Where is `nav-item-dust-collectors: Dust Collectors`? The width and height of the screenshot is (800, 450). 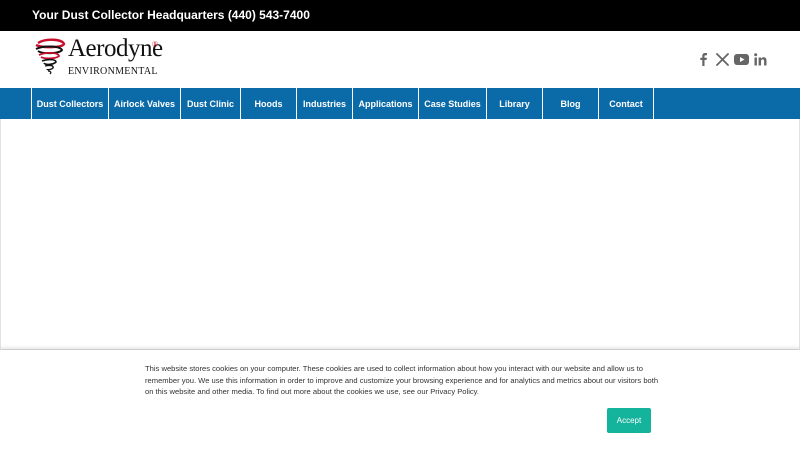
nav-item-dust-collectors: Dust Collectors is located at coordinates (69, 103).